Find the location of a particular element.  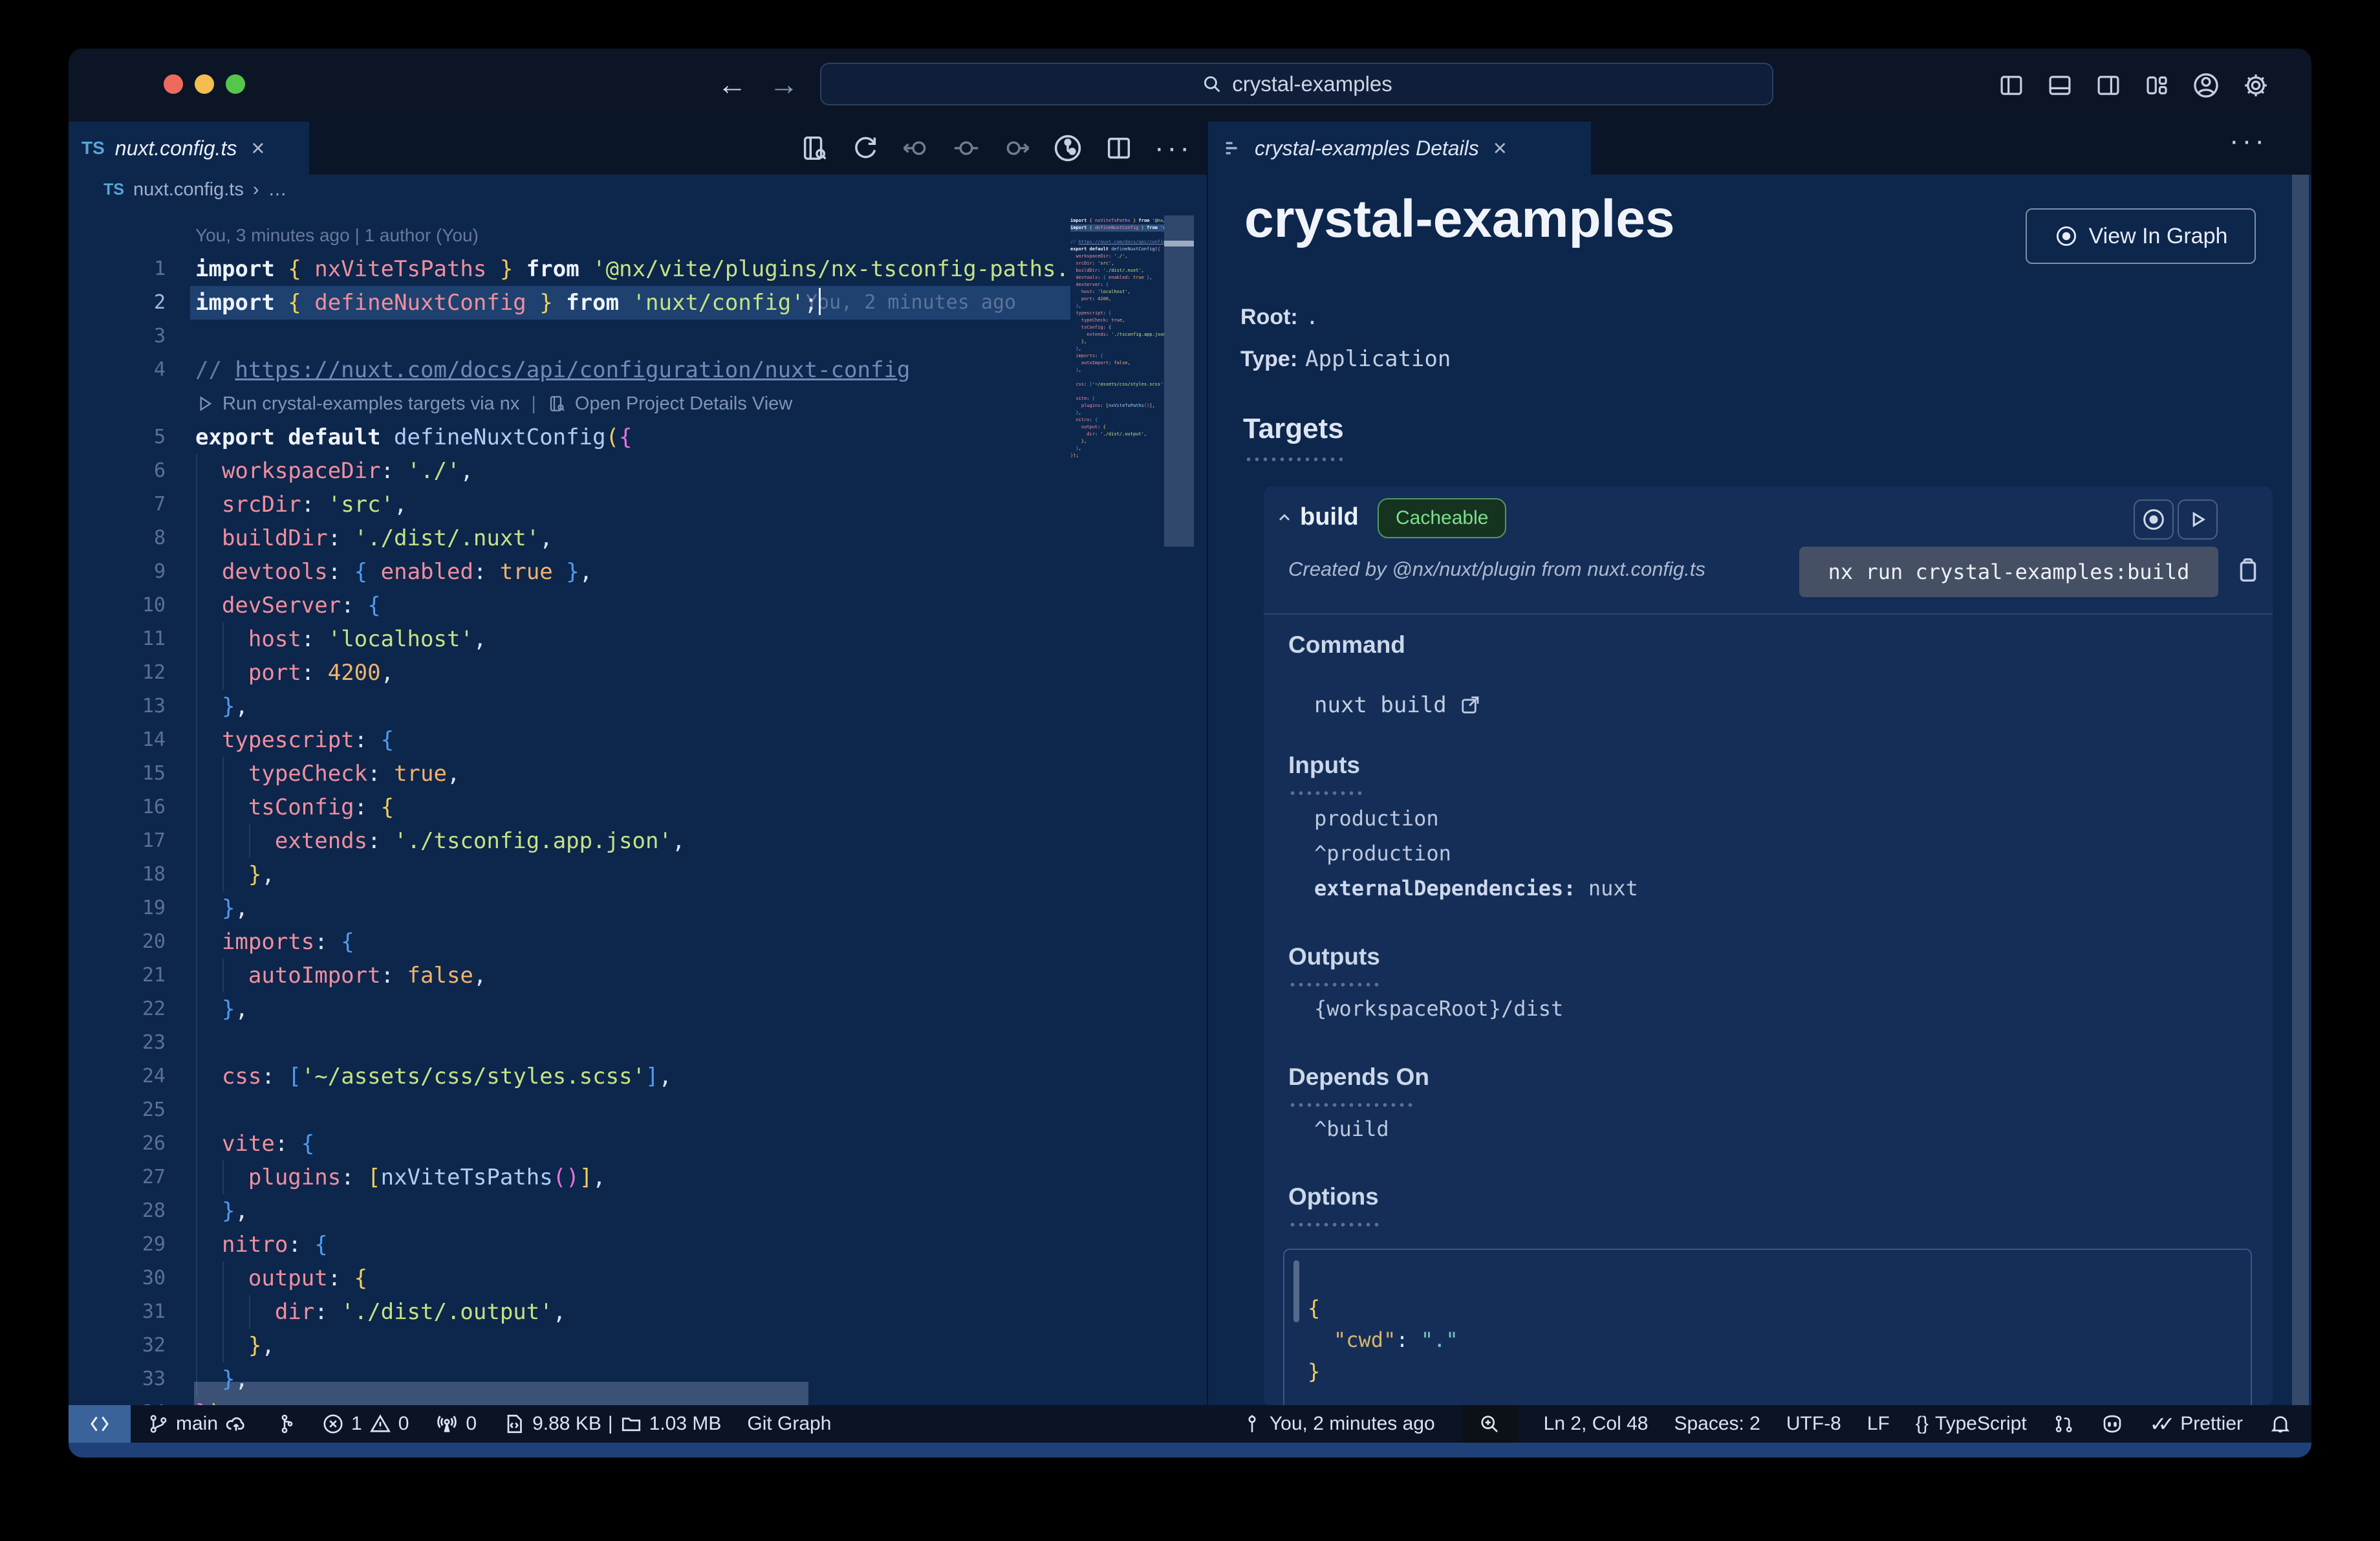

refresh-icon is located at coordinates (865, 148).